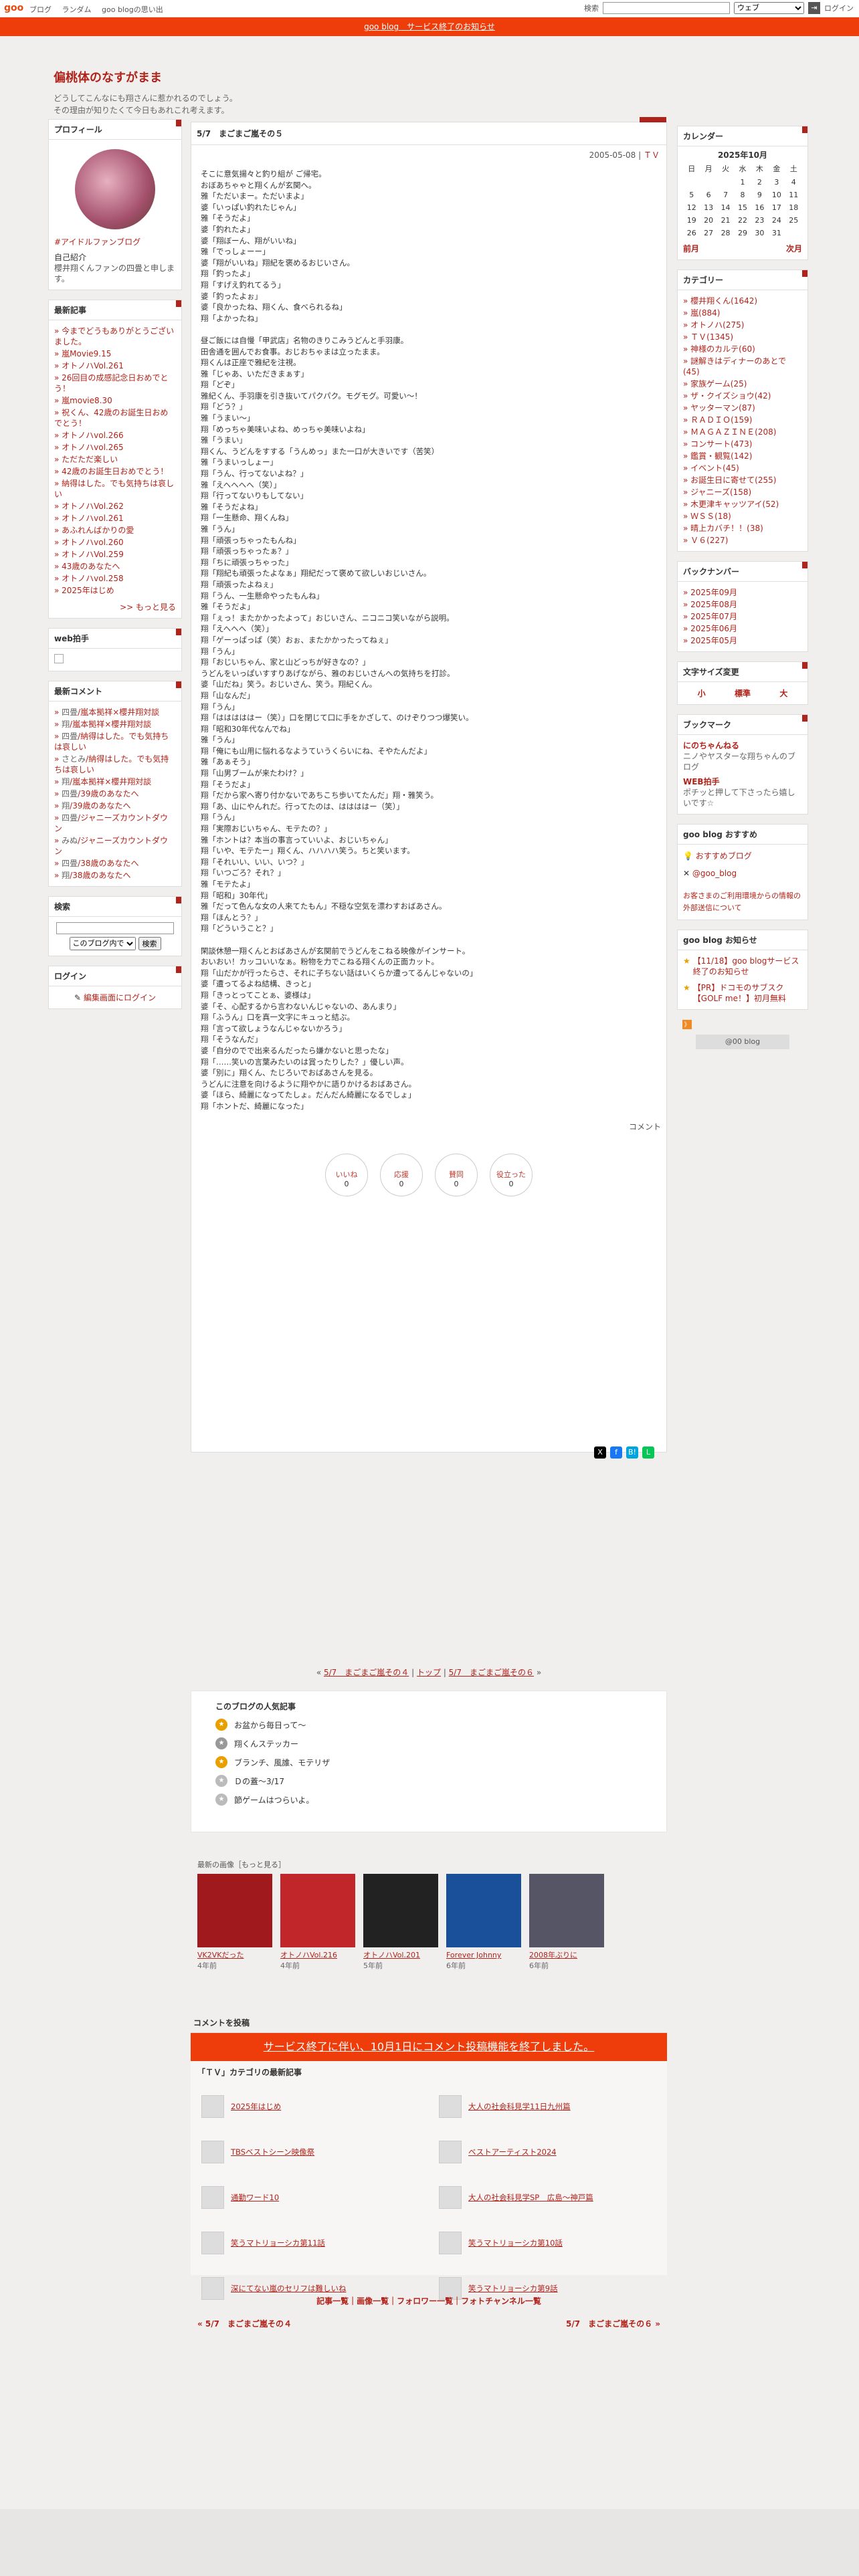 This screenshot has height=2576, width=859. Describe the element at coordinates (428, 1725) in the screenshot. I see `popular-item: ★ お盆から毎日って〜` at that location.